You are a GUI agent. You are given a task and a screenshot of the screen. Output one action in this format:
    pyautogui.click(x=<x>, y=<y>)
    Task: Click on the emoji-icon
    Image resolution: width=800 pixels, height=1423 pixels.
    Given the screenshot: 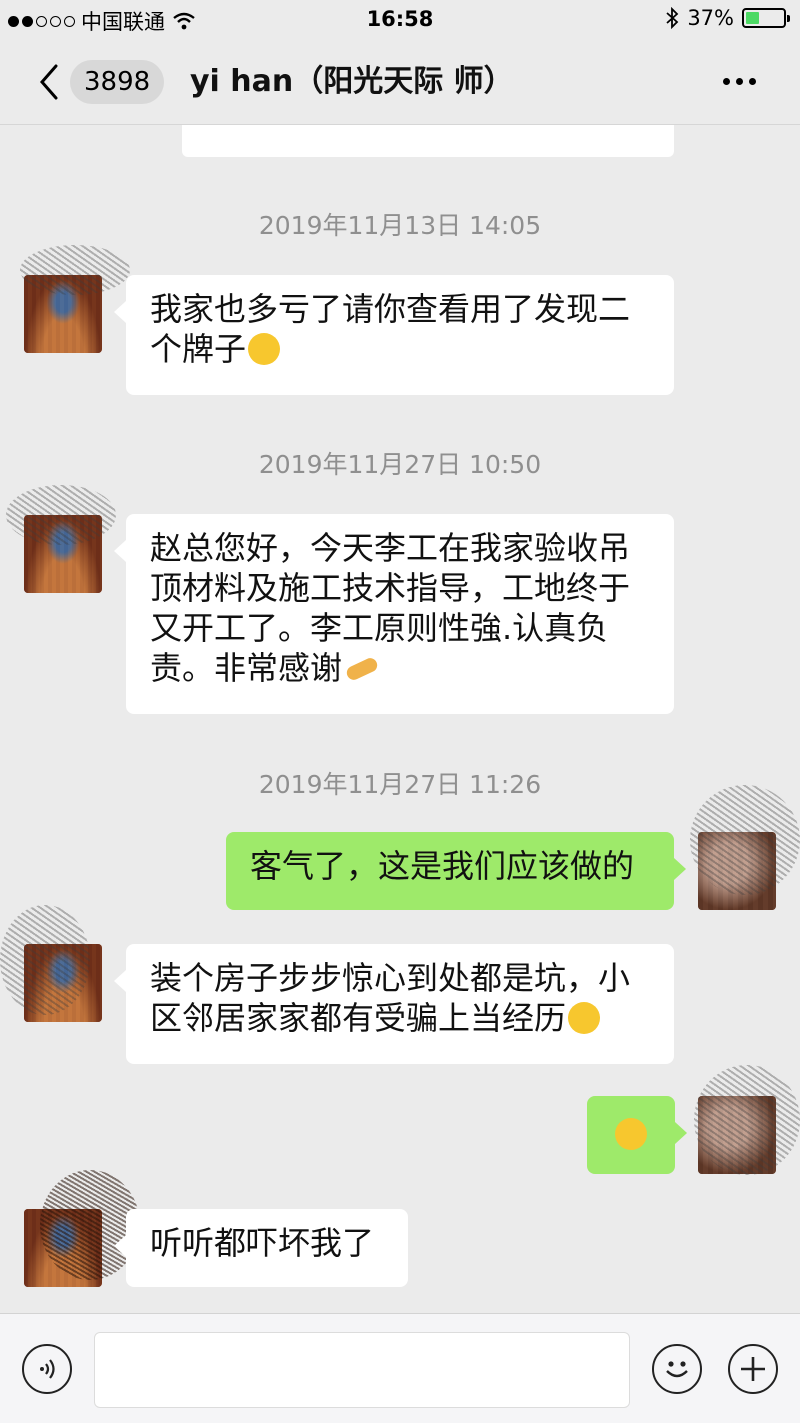 What is the action you would take?
    pyautogui.click(x=677, y=1369)
    